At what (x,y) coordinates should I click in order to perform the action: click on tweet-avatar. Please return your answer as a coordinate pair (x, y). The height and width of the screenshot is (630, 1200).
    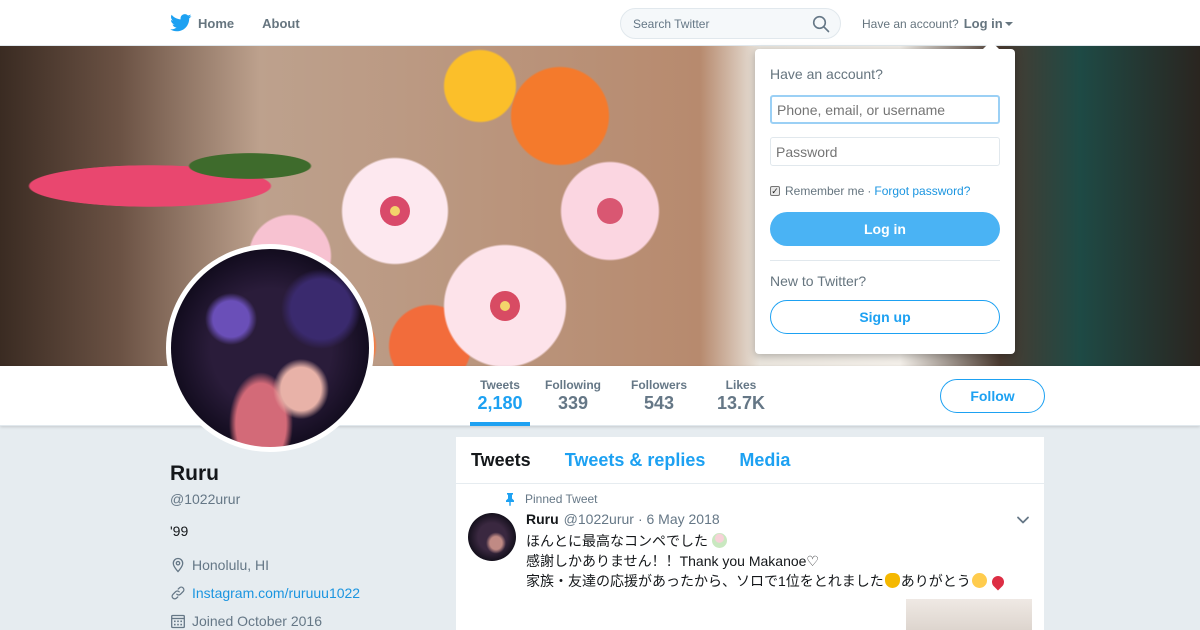
    Looking at the image, I should click on (492, 537).